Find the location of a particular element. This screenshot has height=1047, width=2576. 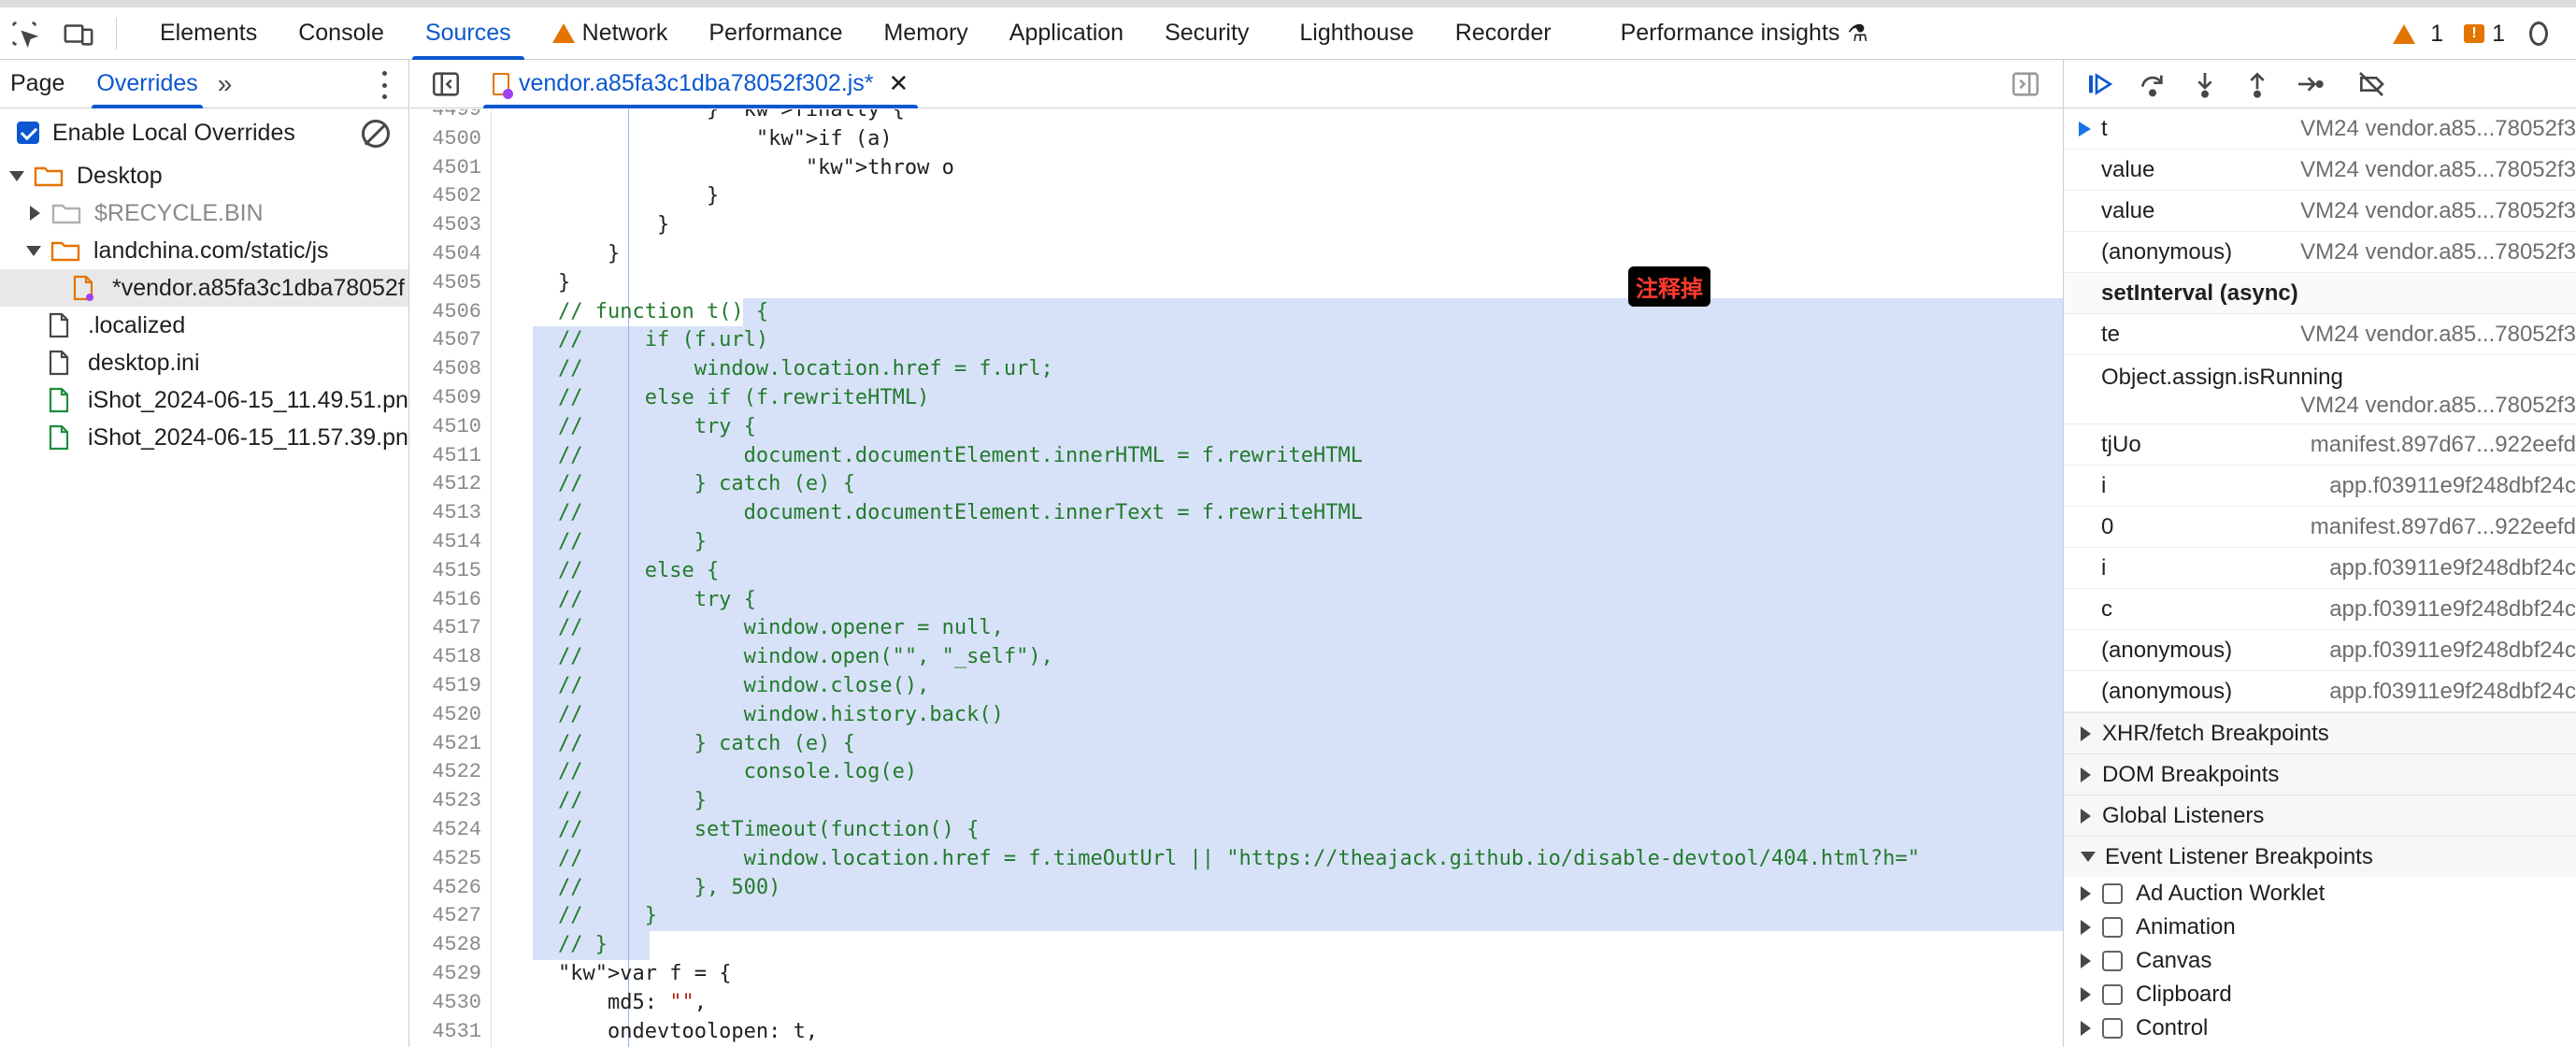

line-number: 4513 is located at coordinates (449, 513).